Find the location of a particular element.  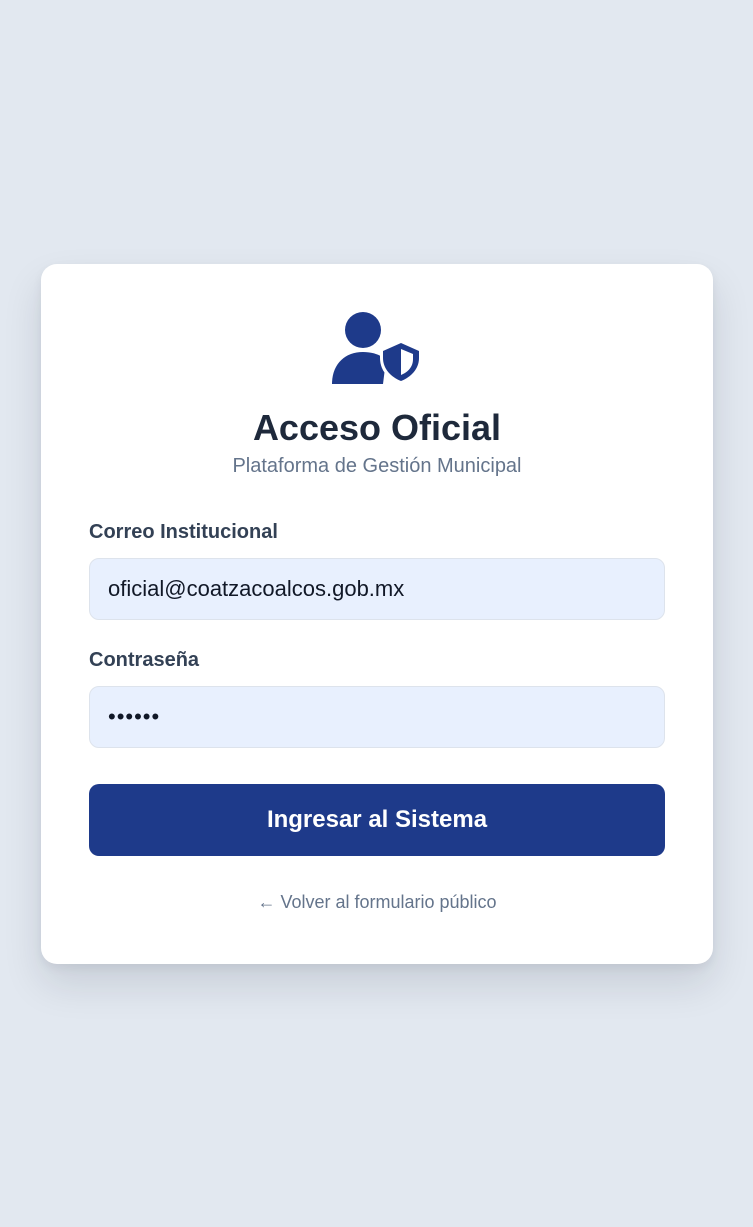

page-title: Acceso Oficial is located at coordinates (377, 427).